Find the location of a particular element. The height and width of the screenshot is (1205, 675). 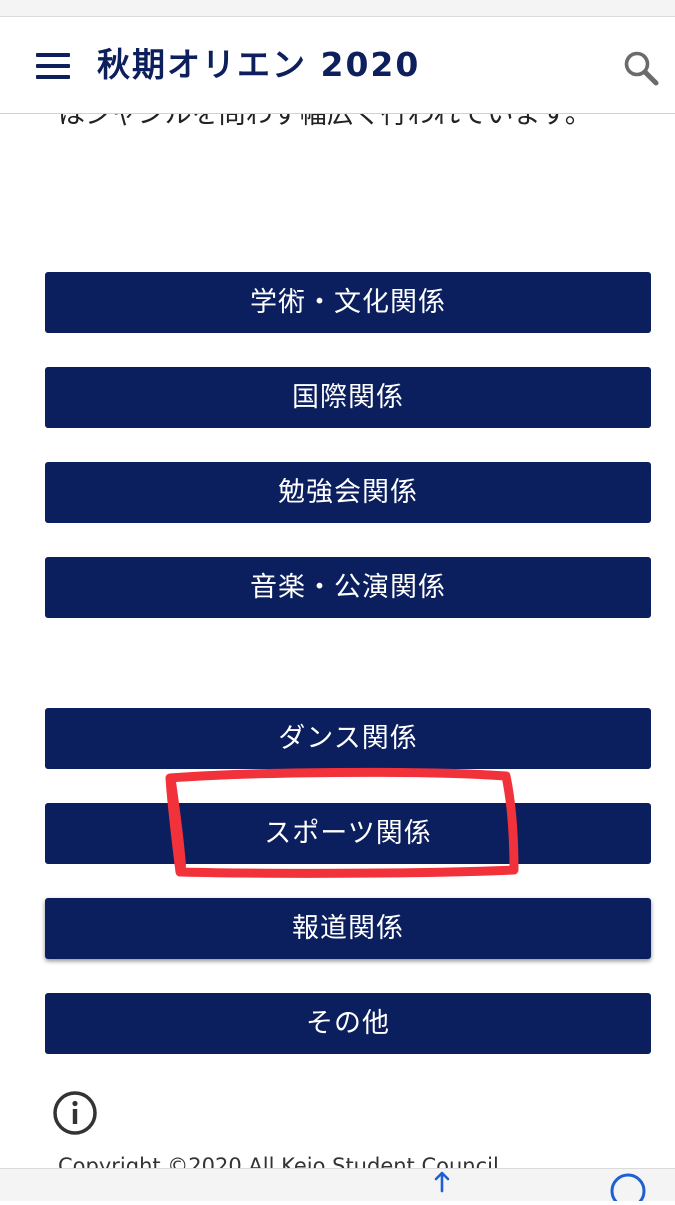

site-header: 秋期オリエン 2020 is located at coordinates (337, 65).